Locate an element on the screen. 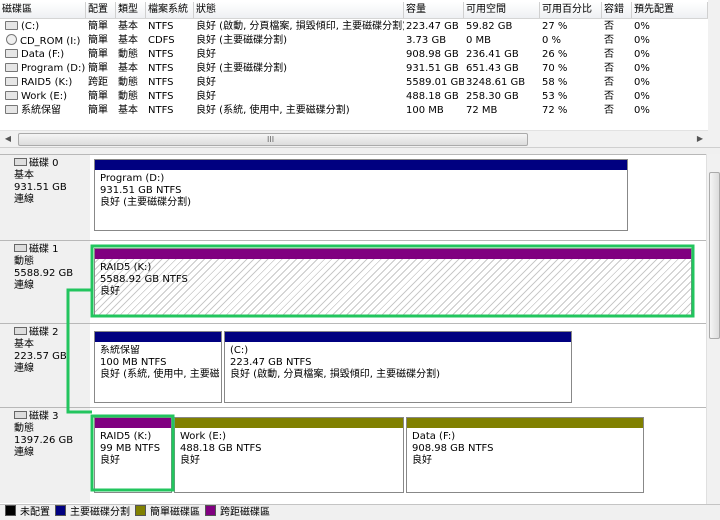 This screenshot has height=520, width=720. volume-pct-cell: 70 % is located at coordinates (555, 68).